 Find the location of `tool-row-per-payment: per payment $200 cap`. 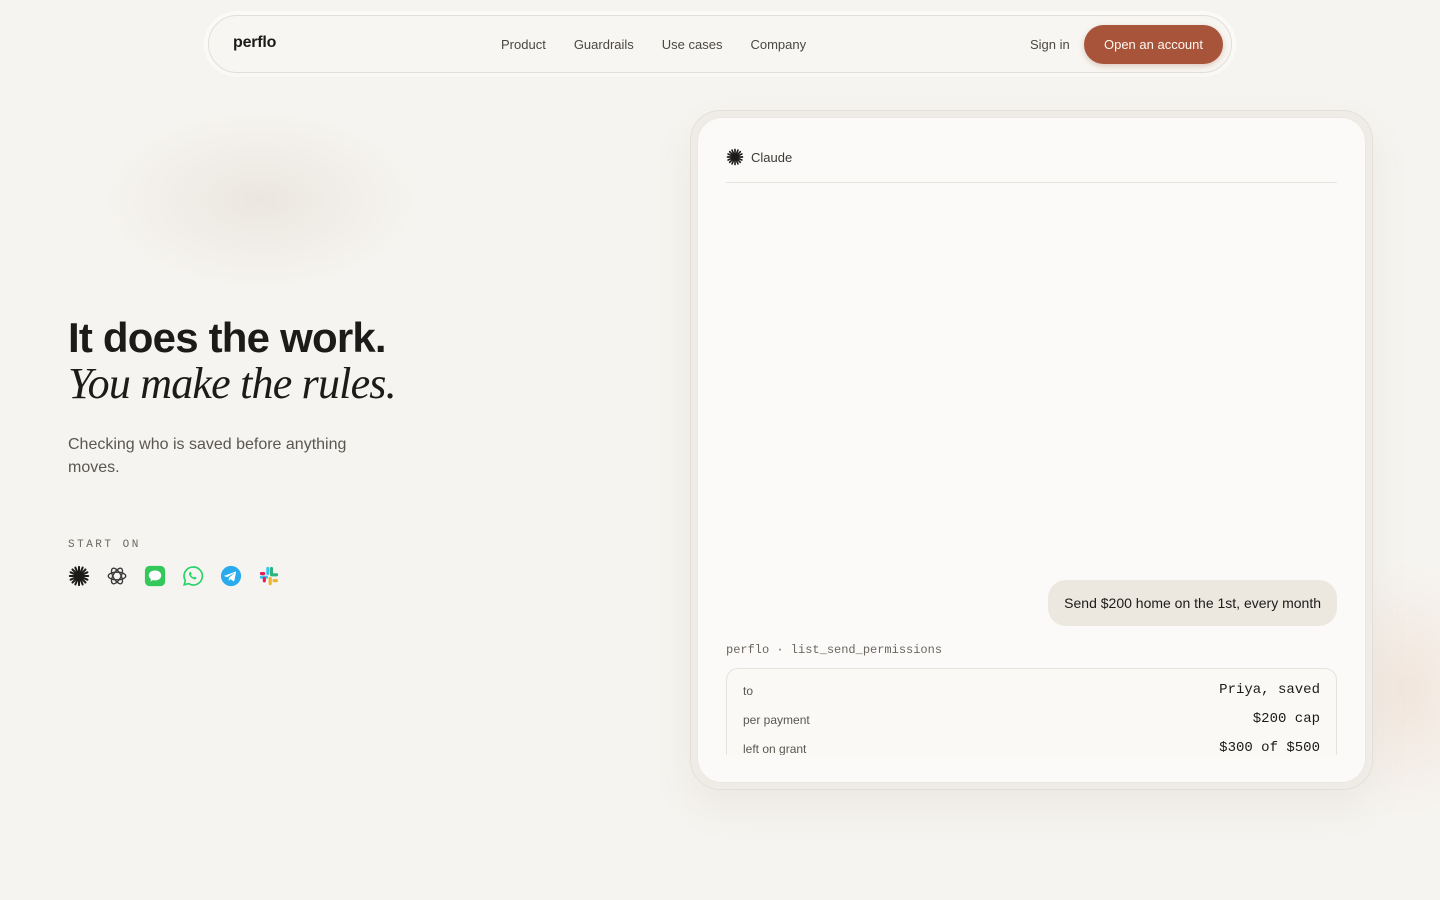

tool-row-per-payment: per payment $200 cap is located at coordinates (1031, 720).